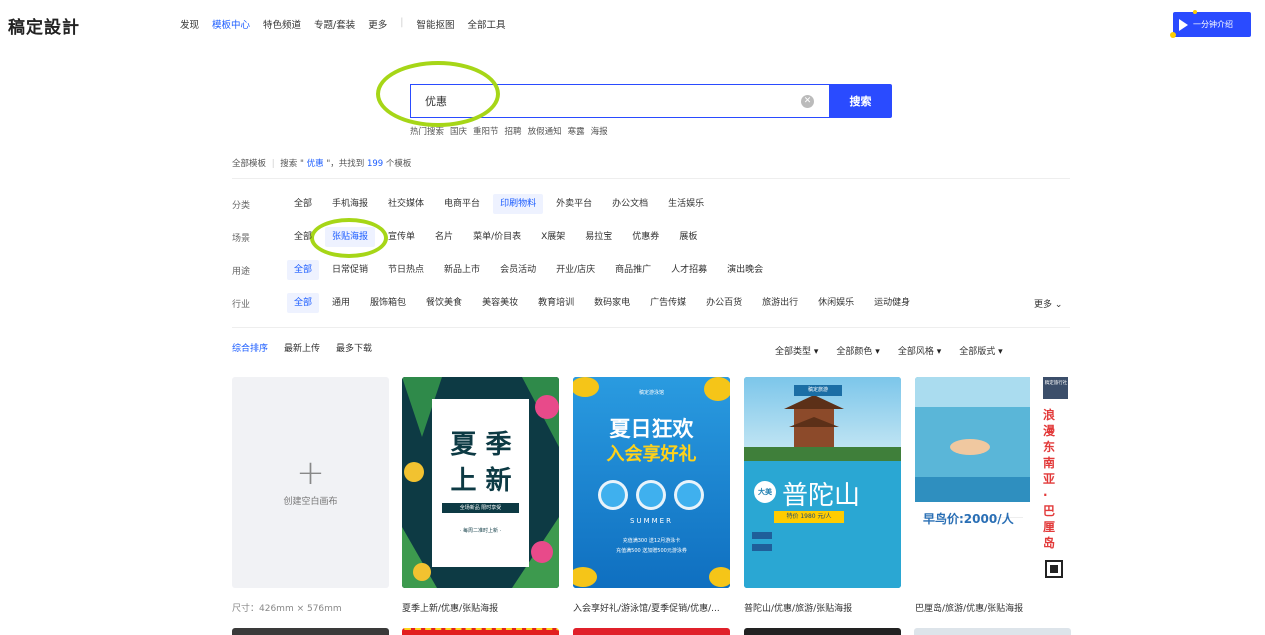  What do you see at coordinates (463, 445) in the screenshot?
I see `poster-title-char: 夏` at bounding box center [463, 445].